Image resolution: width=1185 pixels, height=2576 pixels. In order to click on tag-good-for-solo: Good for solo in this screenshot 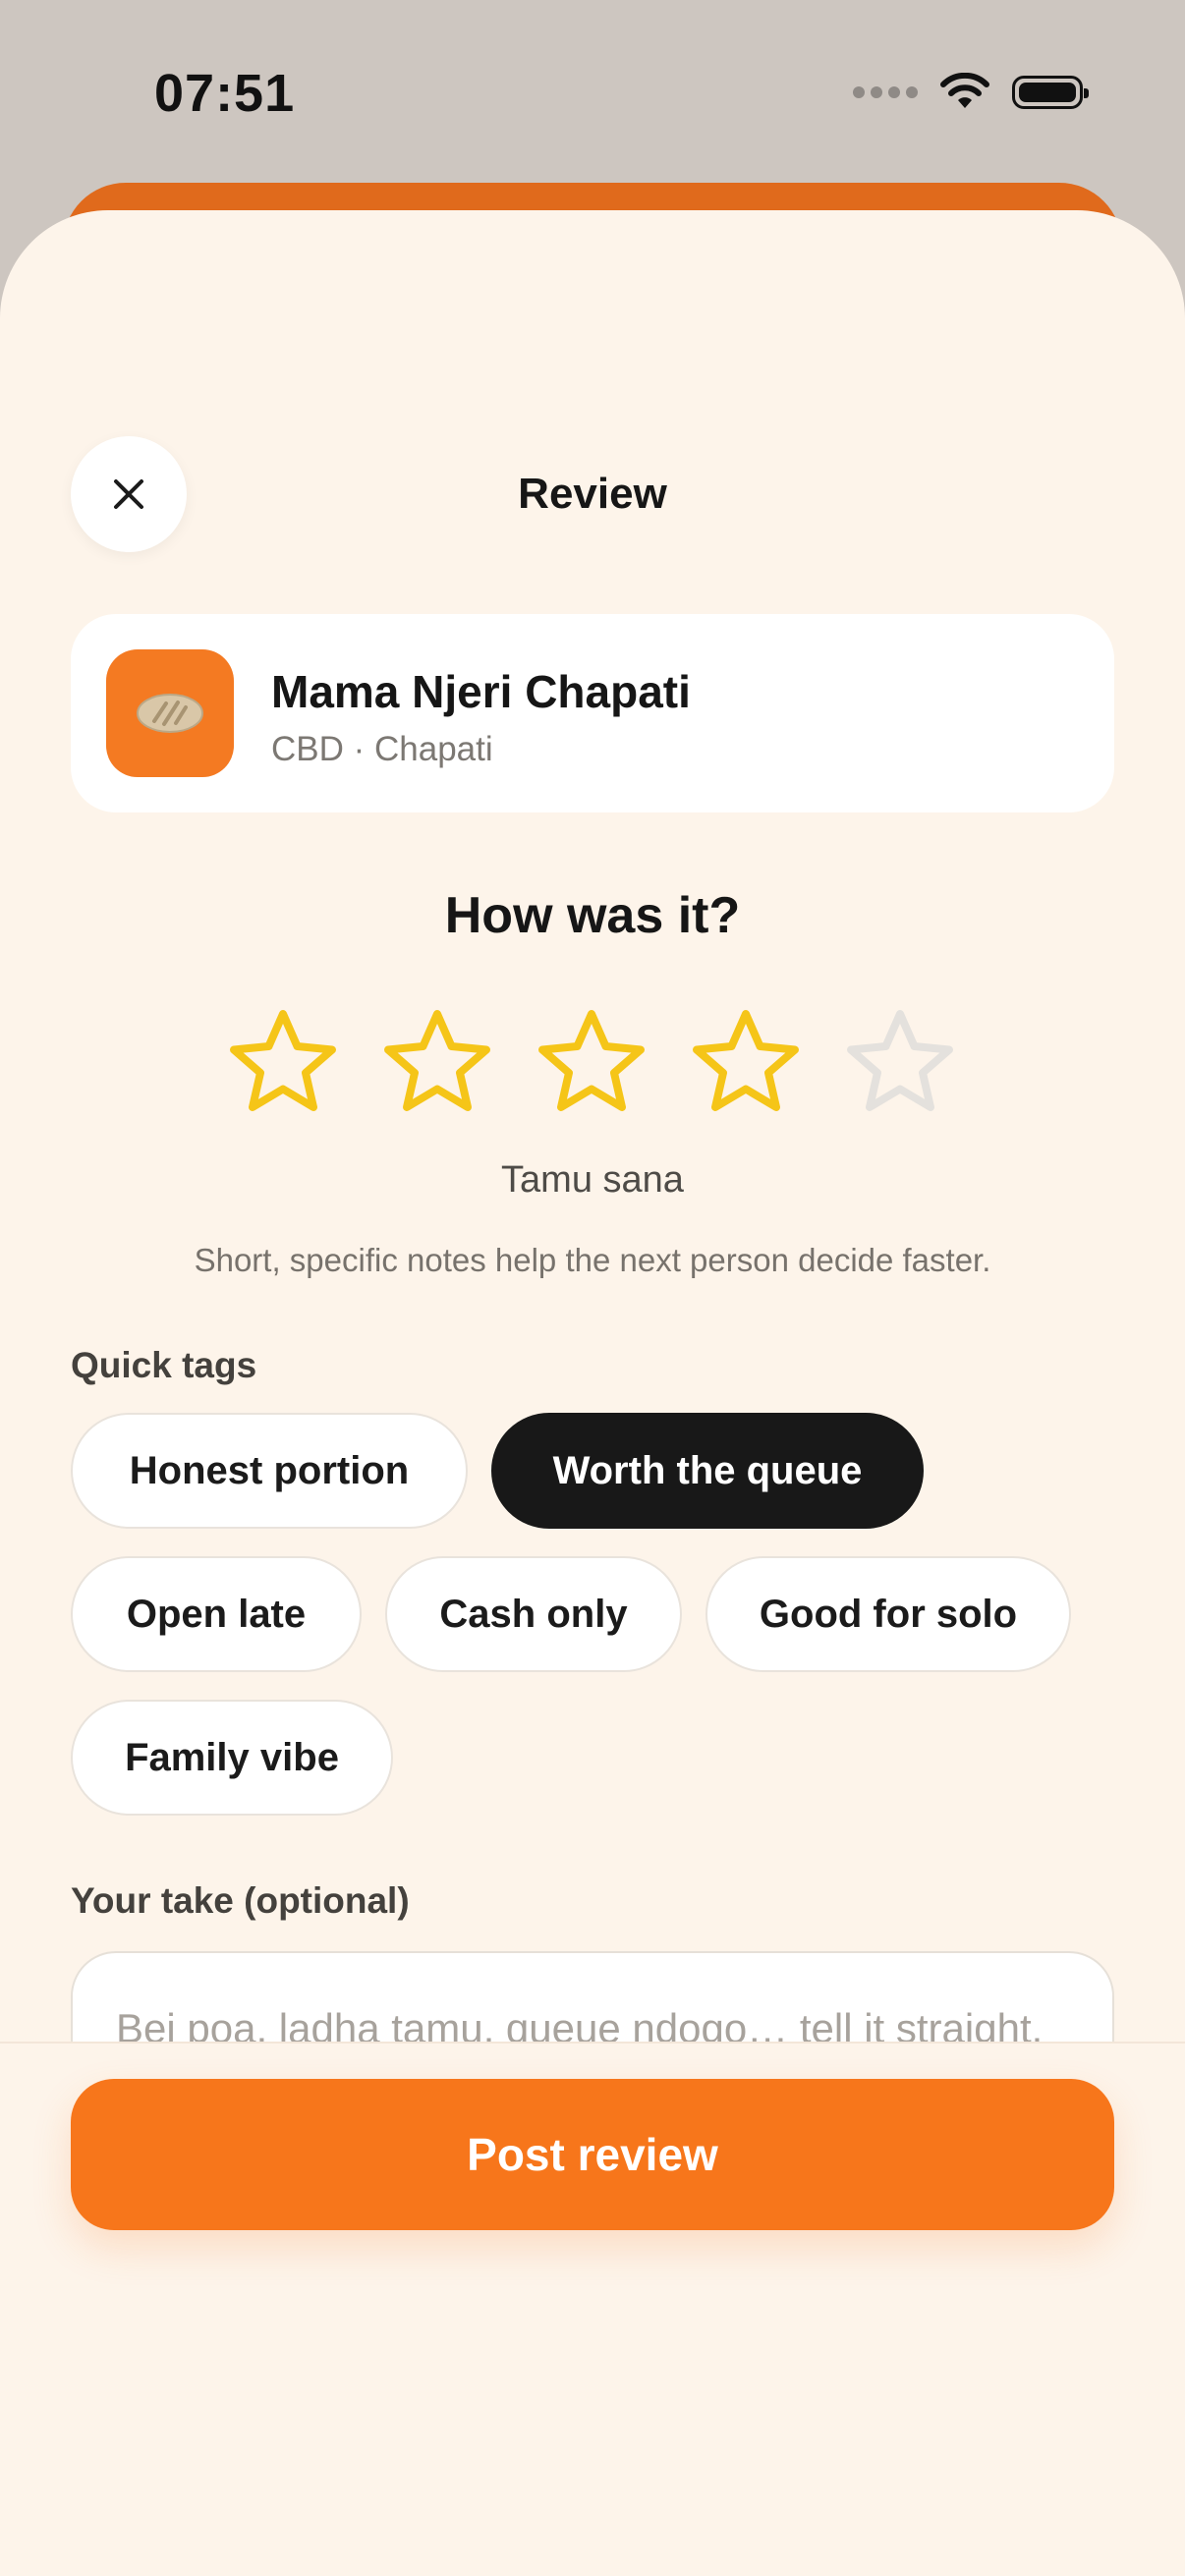, I will do `click(888, 1614)`.